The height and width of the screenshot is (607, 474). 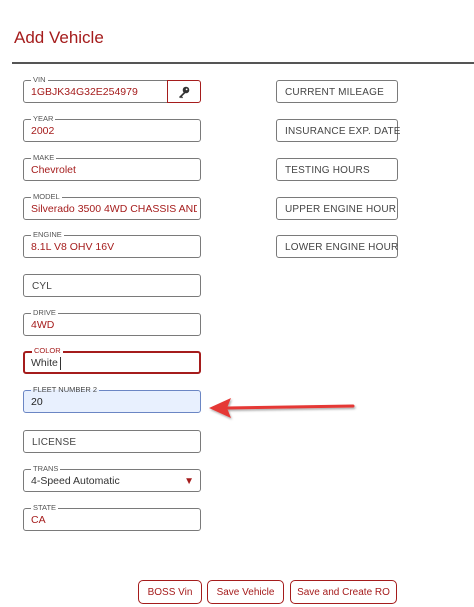 What do you see at coordinates (65, 389) in the screenshot?
I see `fleet-number-2-label: FLEET NUMBER 2` at bounding box center [65, 389].